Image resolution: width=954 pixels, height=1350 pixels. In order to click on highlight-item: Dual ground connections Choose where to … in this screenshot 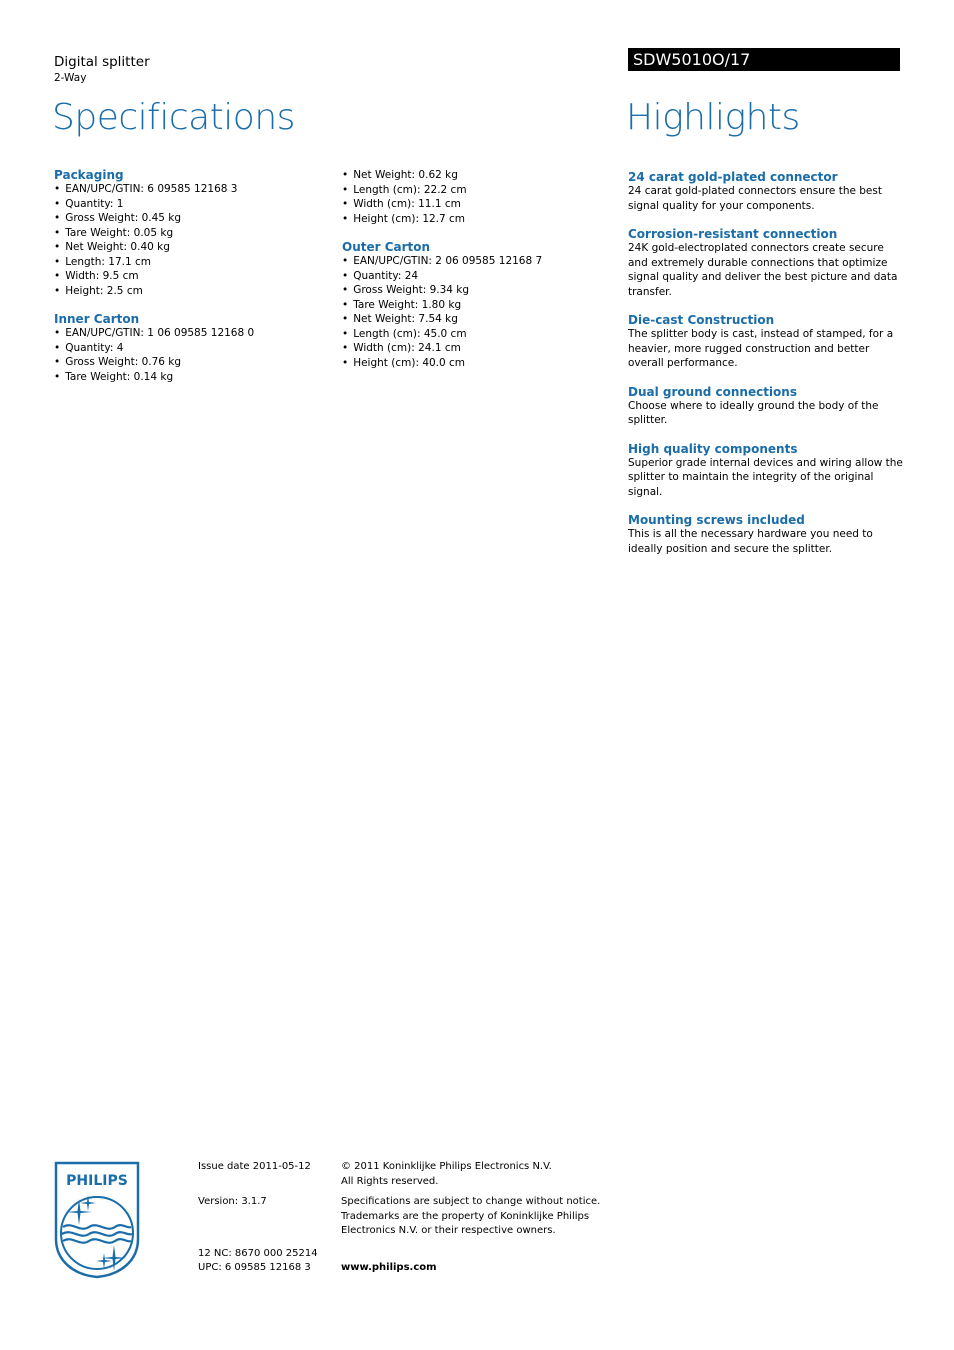, I will do `click(766, 406)`.